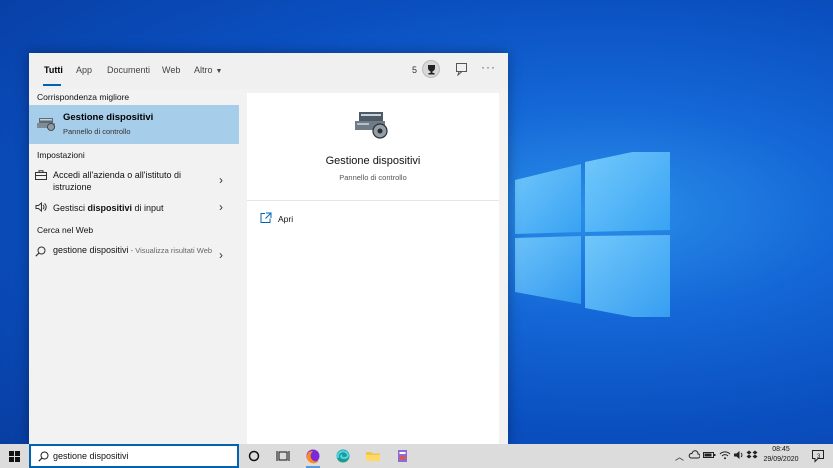  Describe the element at coordinates (83, 97) in the screenshot. I see `best-match-header: Corrispondenza migliore` at that location.